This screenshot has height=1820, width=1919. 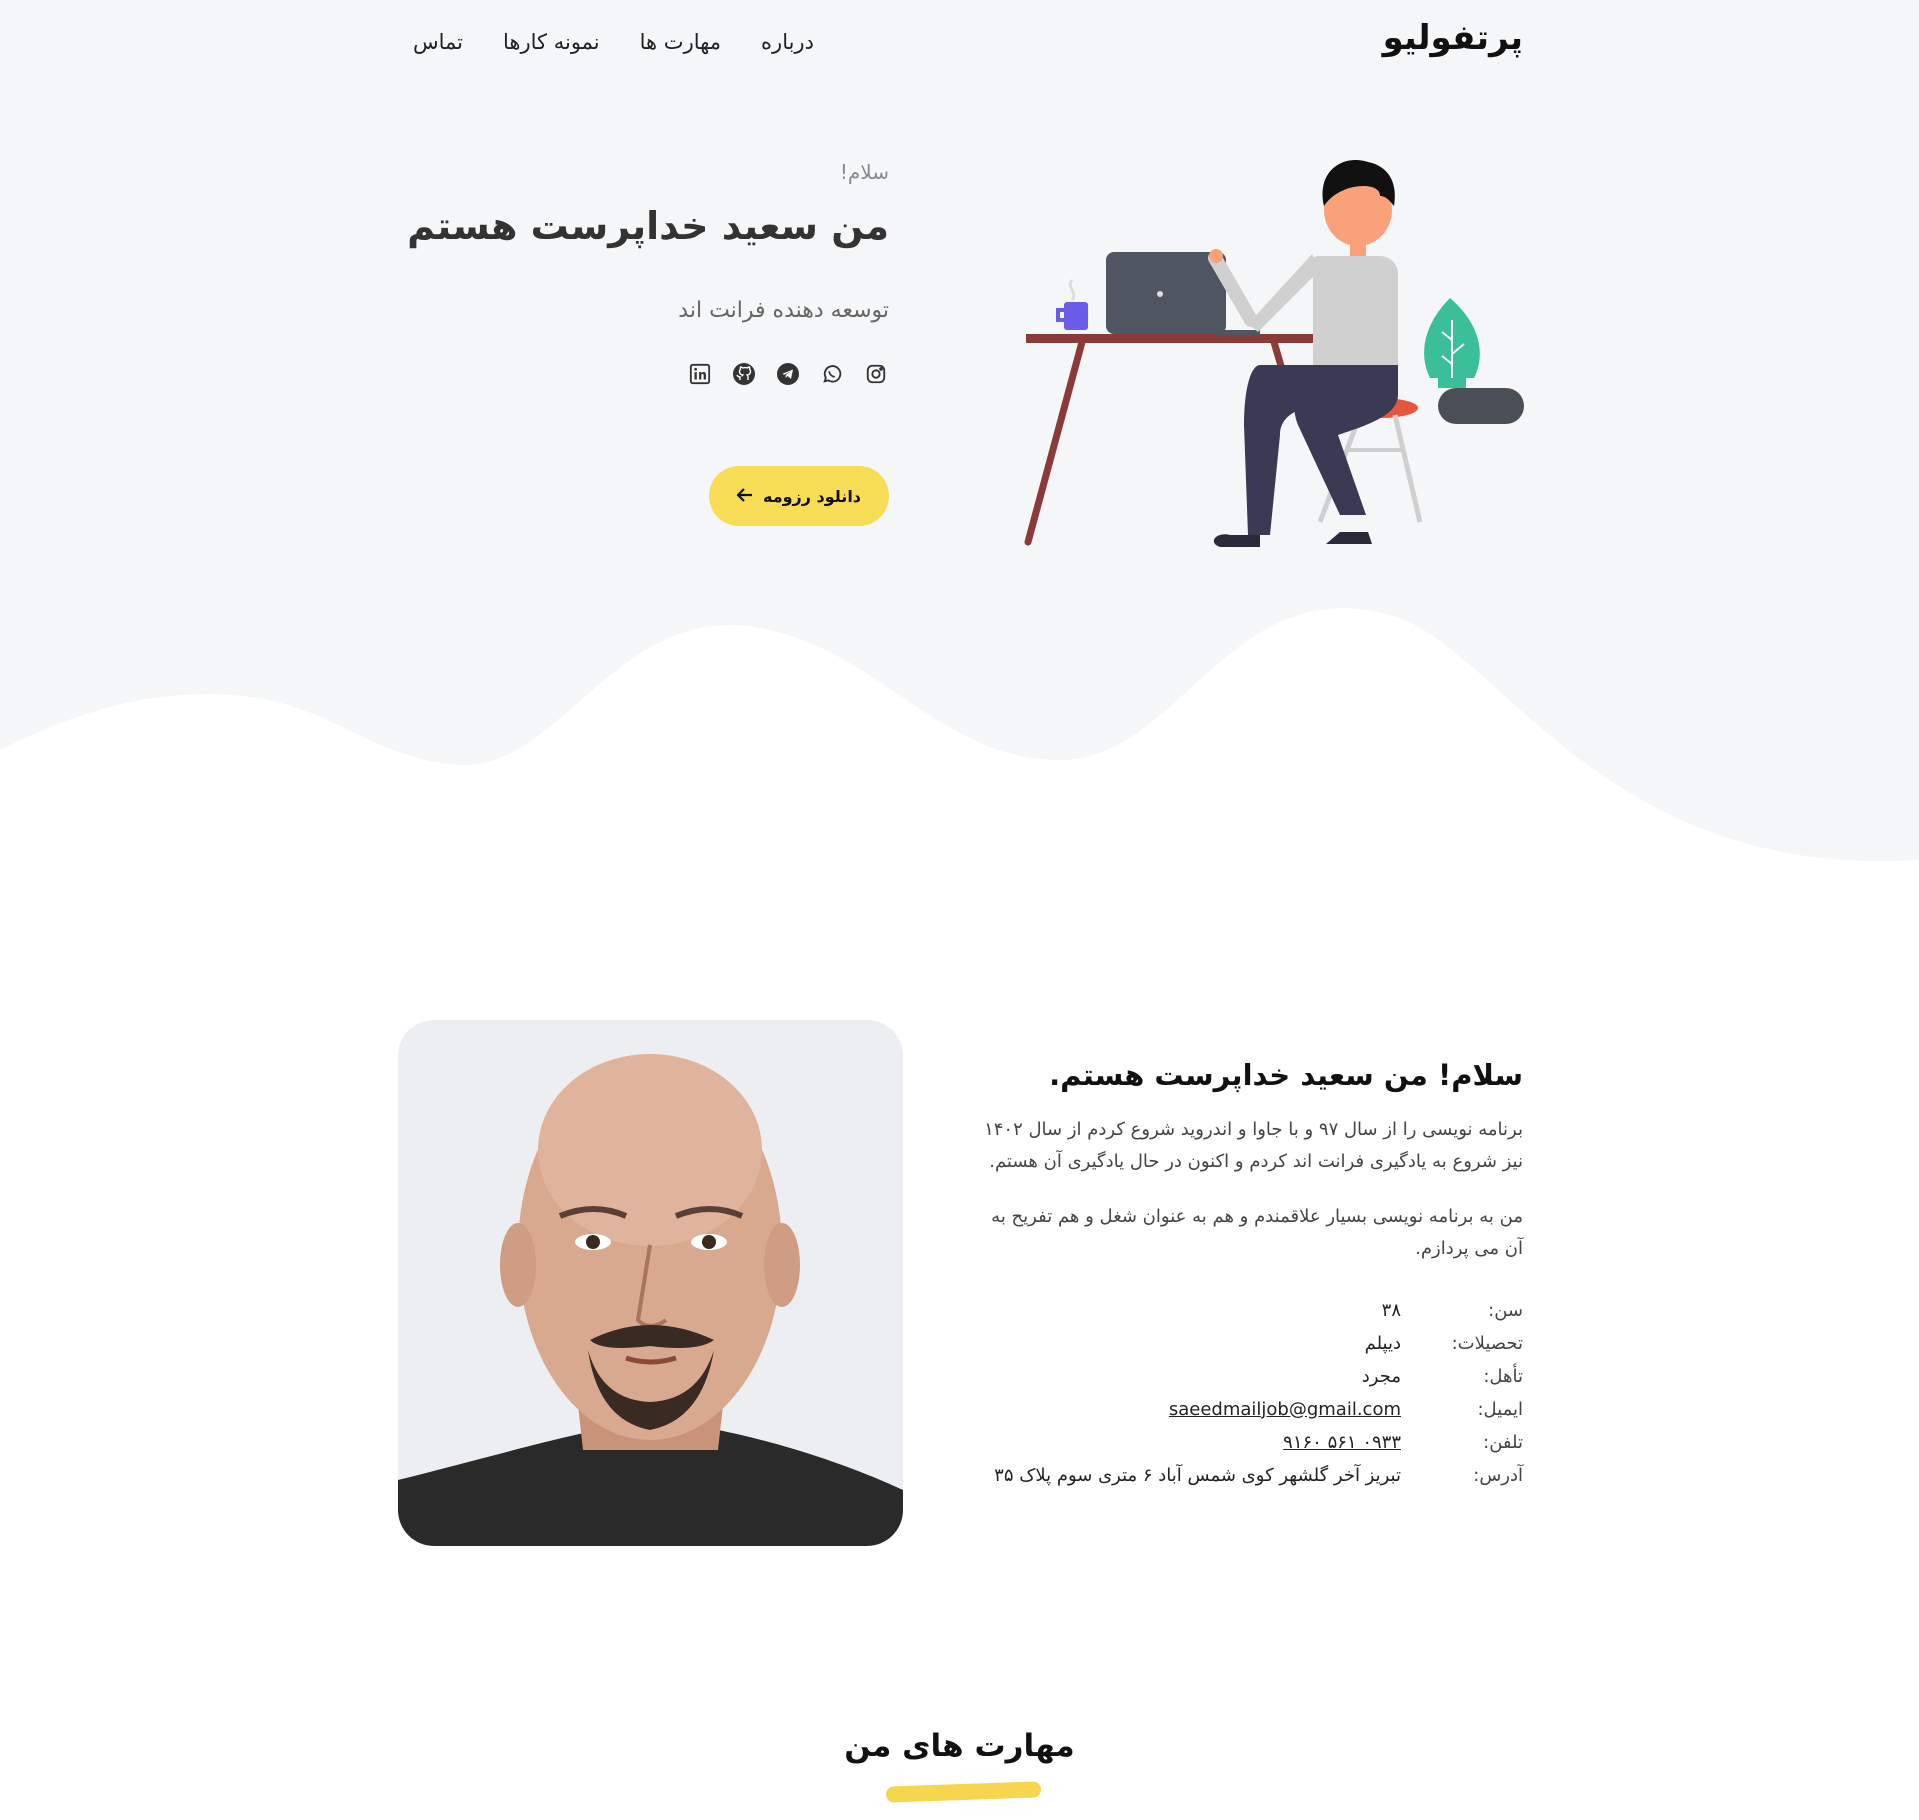 I want to click on hero-title-prefix: من سعید, so click(x=805, y=226).